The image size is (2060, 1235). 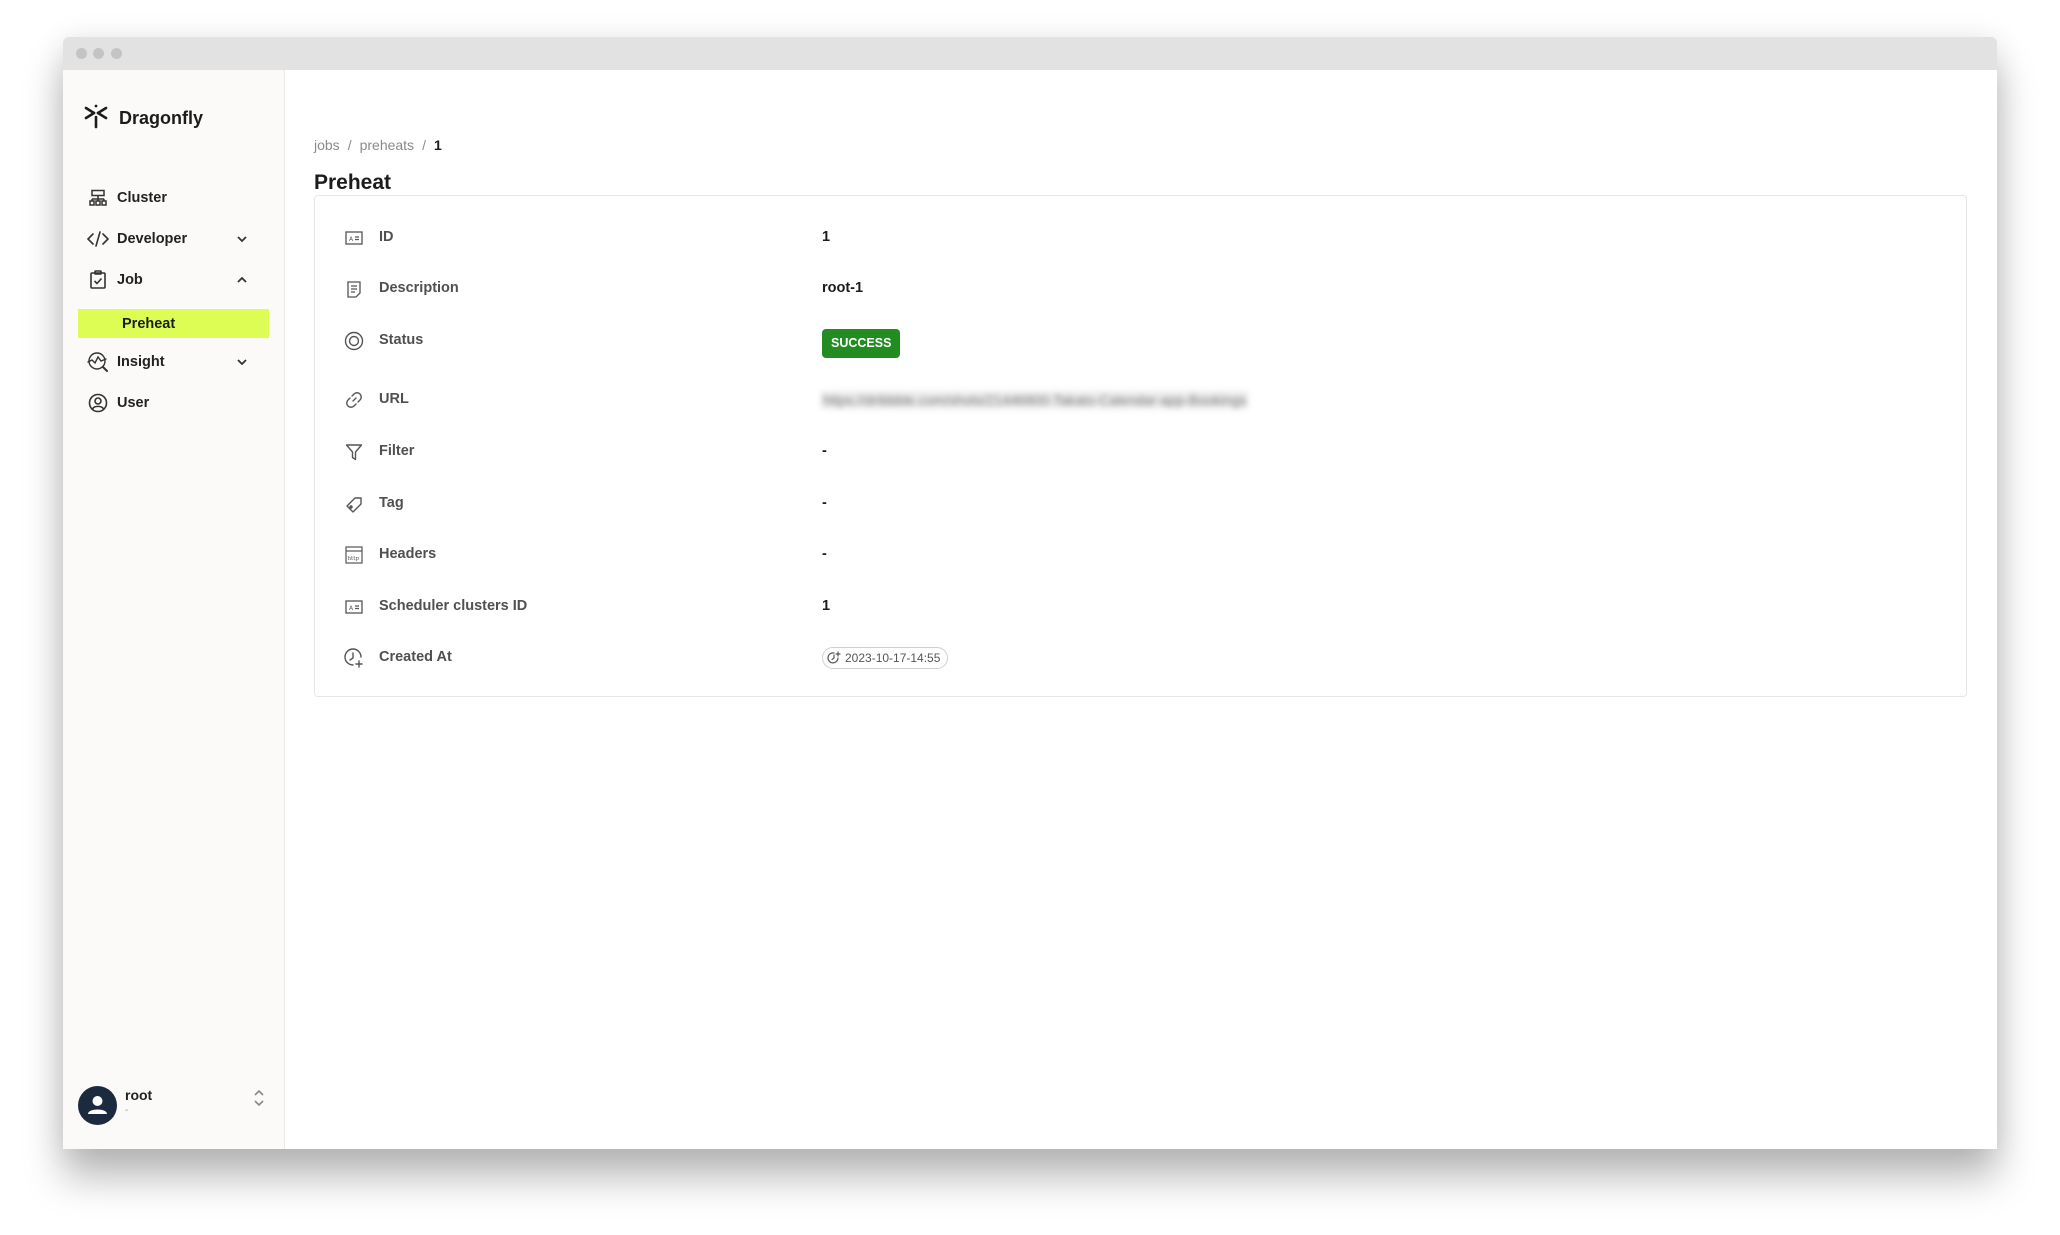 What do you see at coordinates (861, 343) in the screenshot?
I see `status-badge: SUCCESS` at bounding box center [861, 343].